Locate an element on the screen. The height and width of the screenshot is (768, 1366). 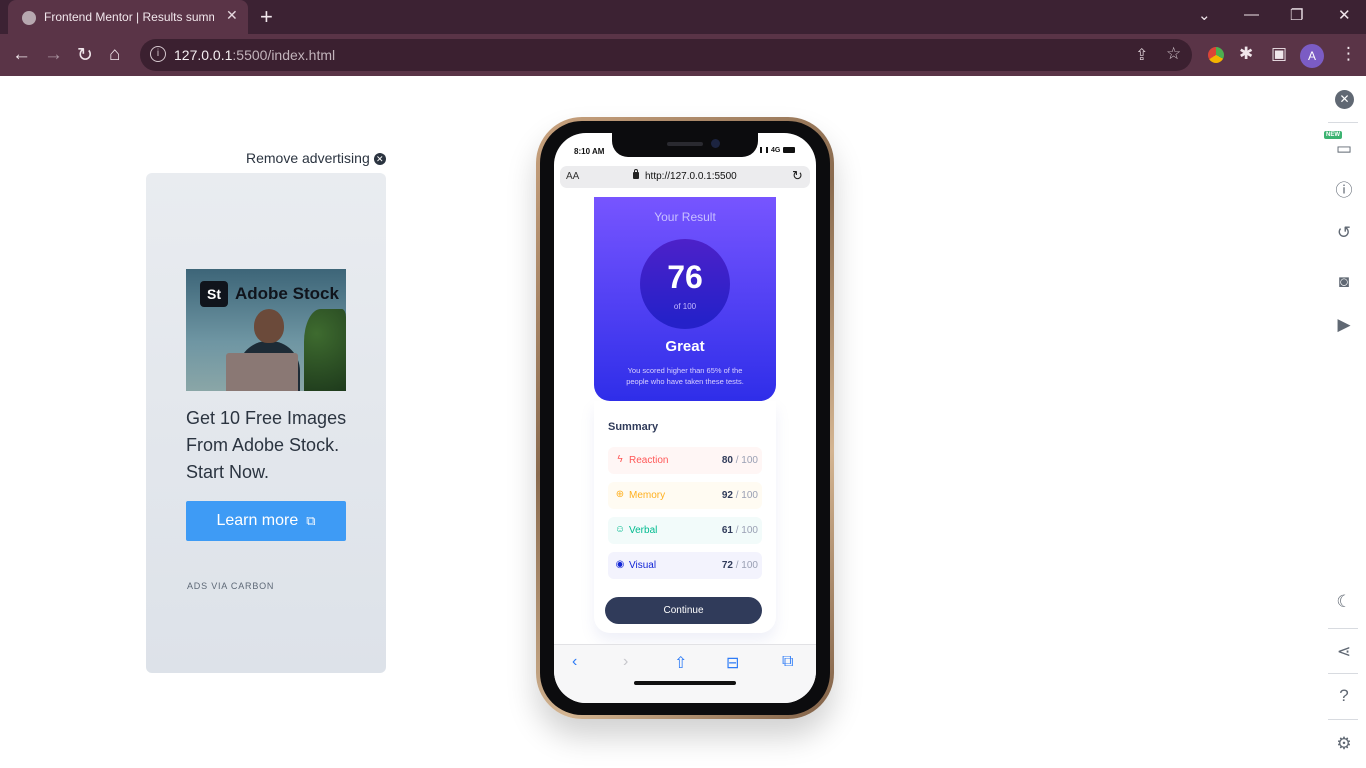
device-list-icon: ▭ is located at coordinates (1344, 149).